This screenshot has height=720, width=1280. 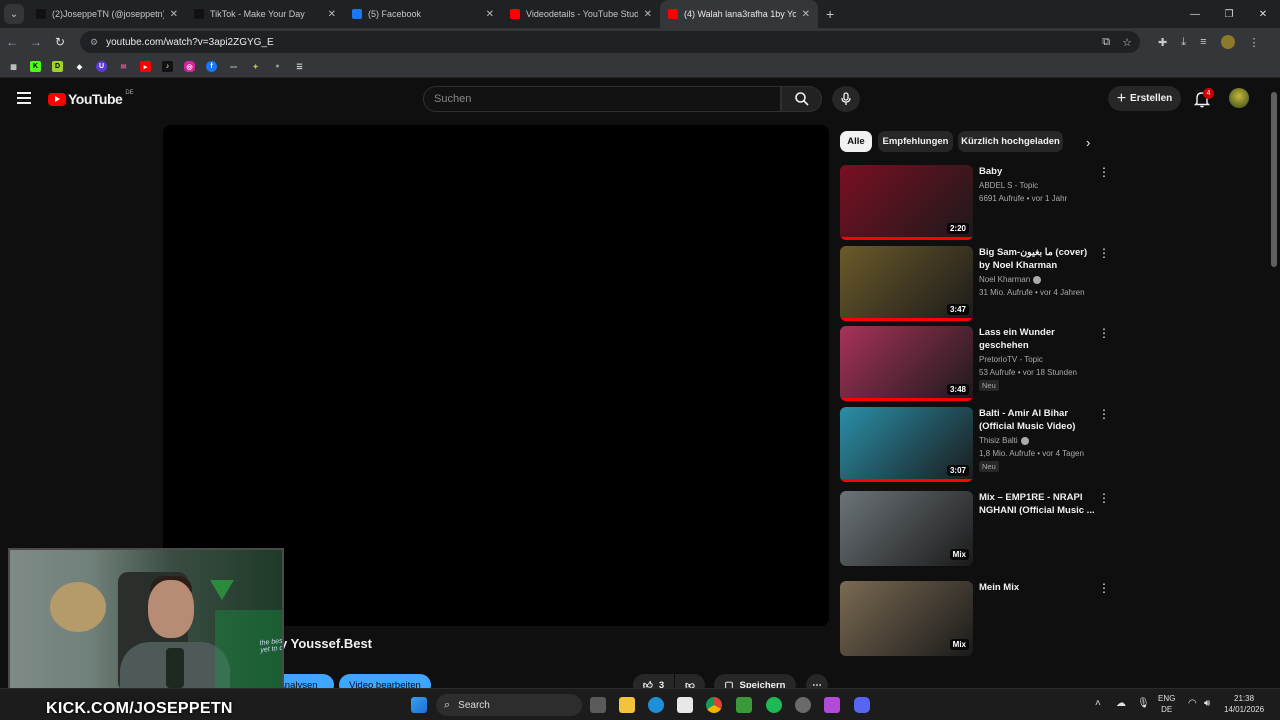 What do you see at coordinates (976, 620) in the screenshot?
I see `recommendation-item: Mix Mein Mix ⋮` at bounding box center [976, 620].